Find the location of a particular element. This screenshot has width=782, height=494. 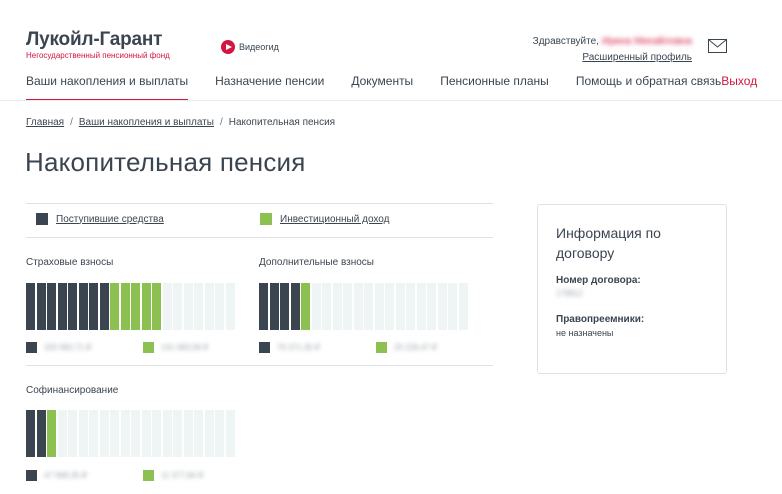

additional-bar-chart is located at coordinates (364, 306).